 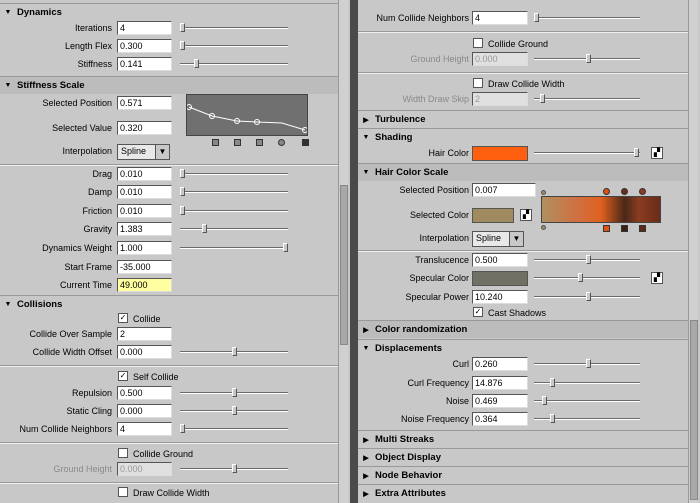 What do you see at coordinates (693, 251) in the screenshot?
I see `right-scrollbar` at bounding box center [693, 251].